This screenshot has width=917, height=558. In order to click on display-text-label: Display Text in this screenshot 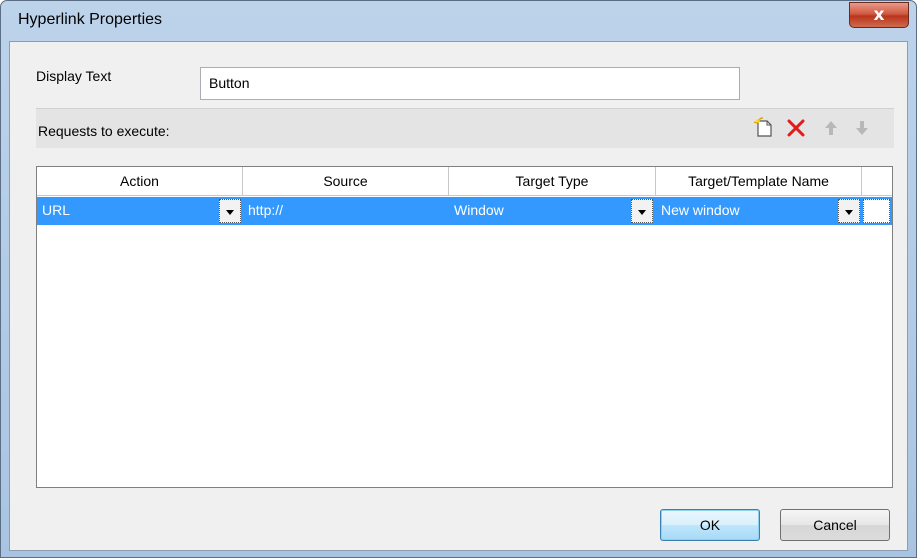, I will do `click(74, 76)`.